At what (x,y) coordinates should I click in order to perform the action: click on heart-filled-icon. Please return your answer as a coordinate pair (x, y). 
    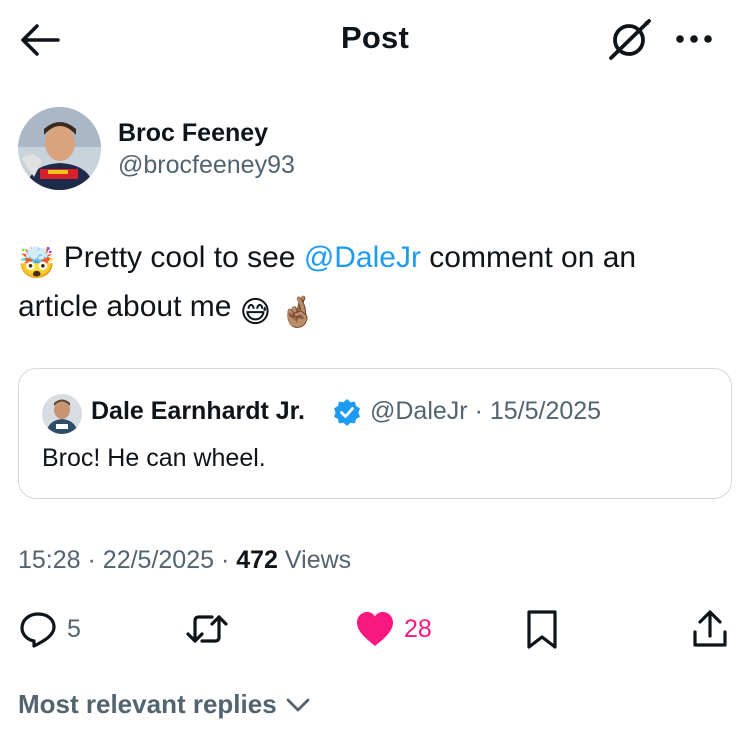
    Looking at the image, I should click on (375, 629).